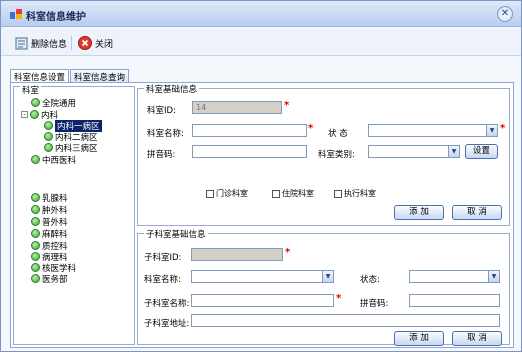  I want to click on sub-pinyin-field, so click(454, 300).